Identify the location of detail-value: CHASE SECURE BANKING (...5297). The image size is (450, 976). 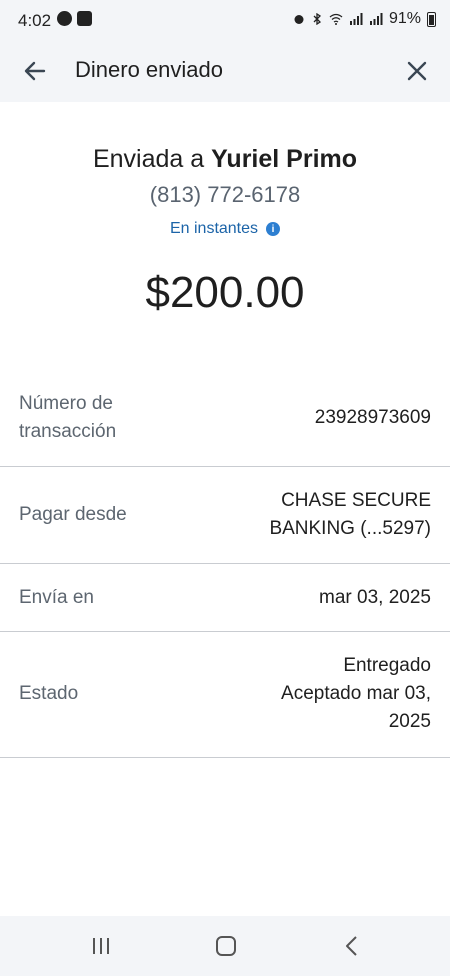
(350, 514).